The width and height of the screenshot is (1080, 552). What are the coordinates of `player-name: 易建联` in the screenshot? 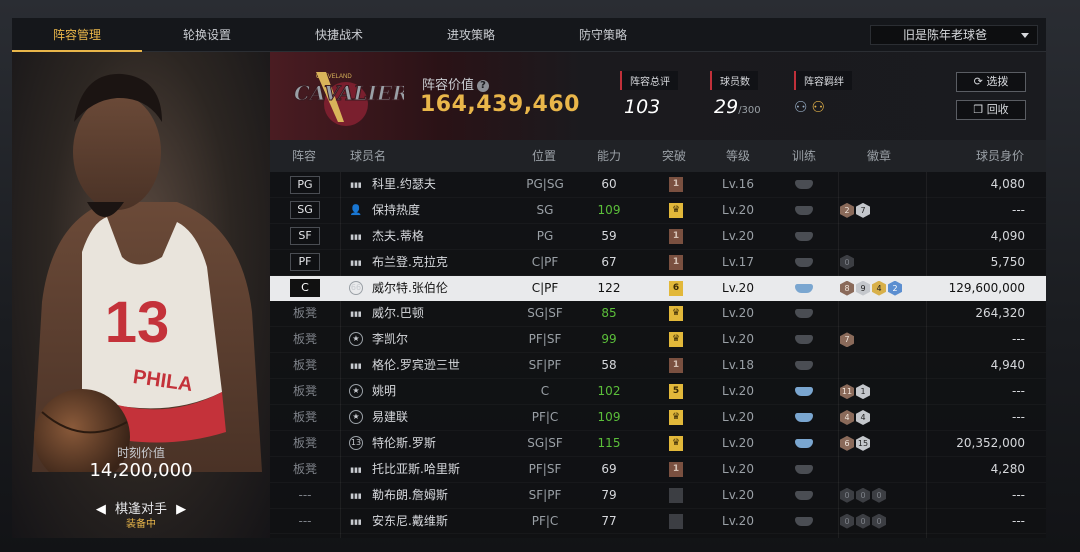 It's located at (447, 418).